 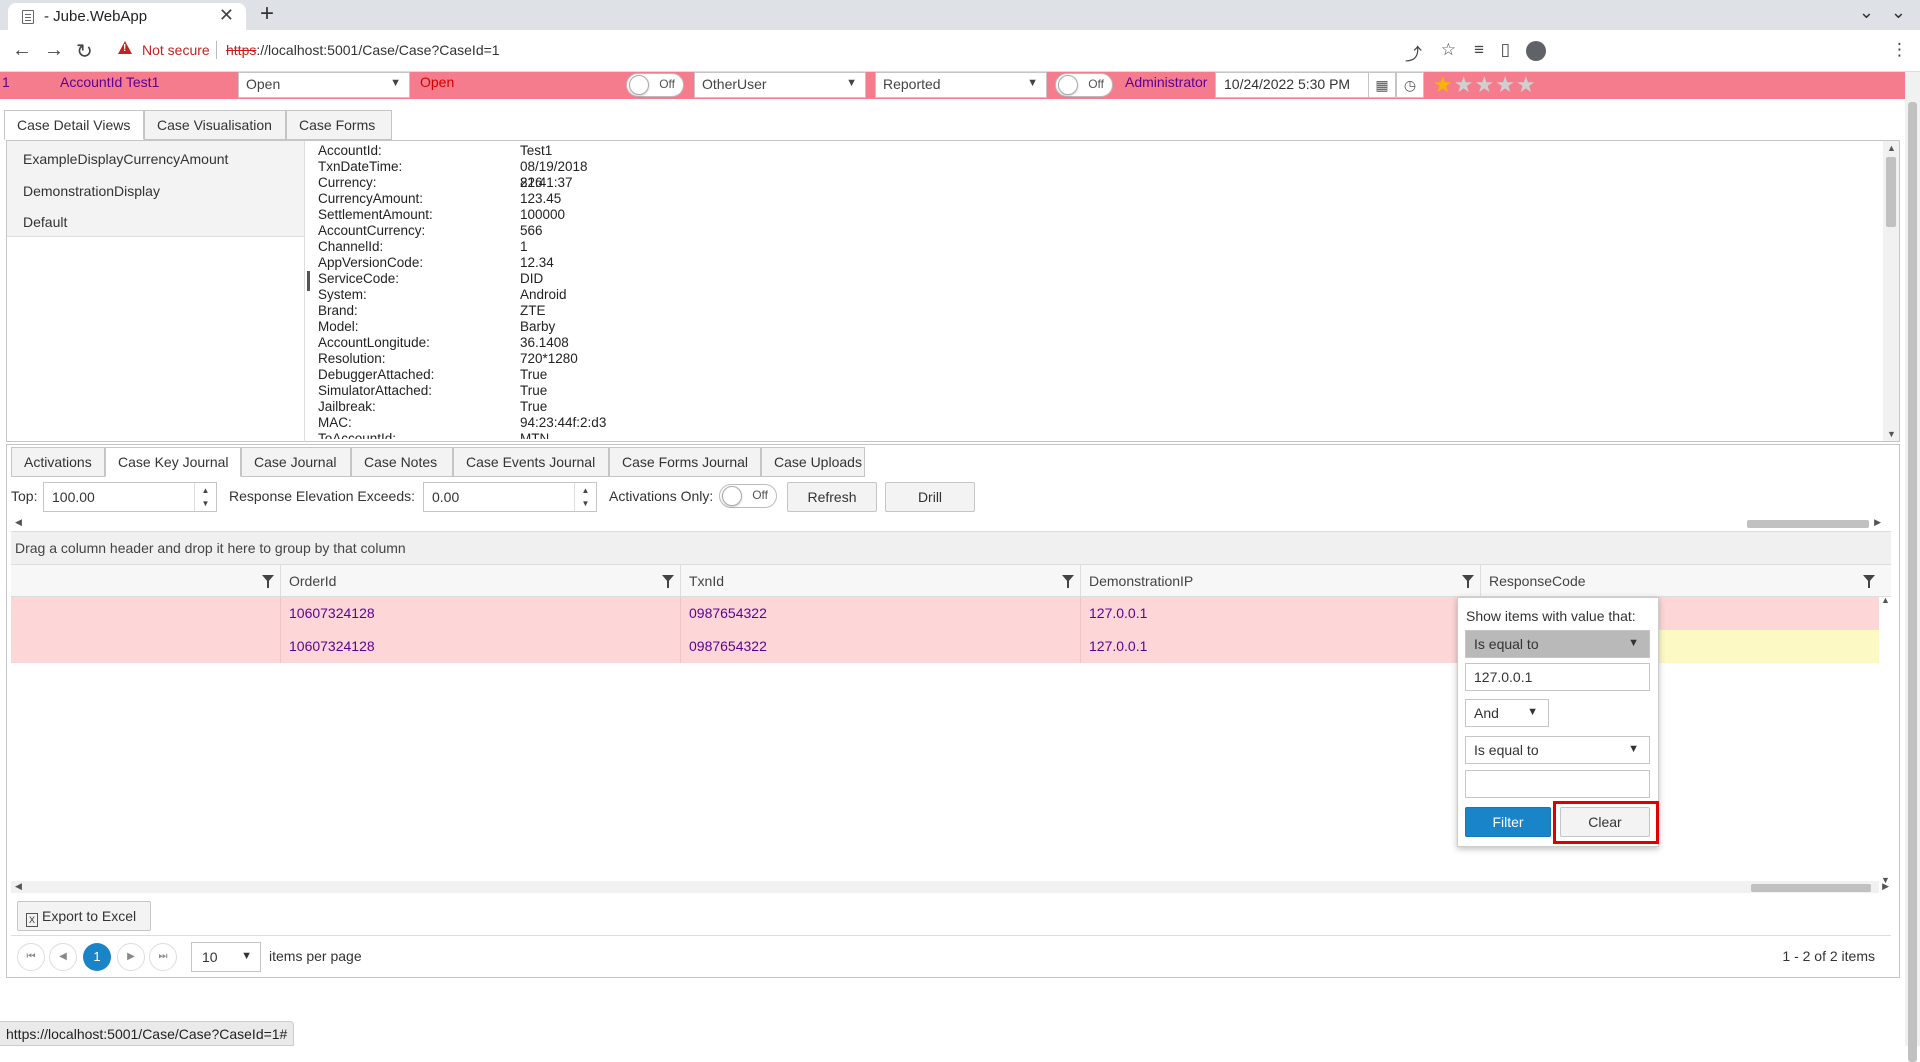 What do you see at coordinates (176, 50) in the screenshot?
I see `security-label: Not secure` at bounding box center [176, 50].